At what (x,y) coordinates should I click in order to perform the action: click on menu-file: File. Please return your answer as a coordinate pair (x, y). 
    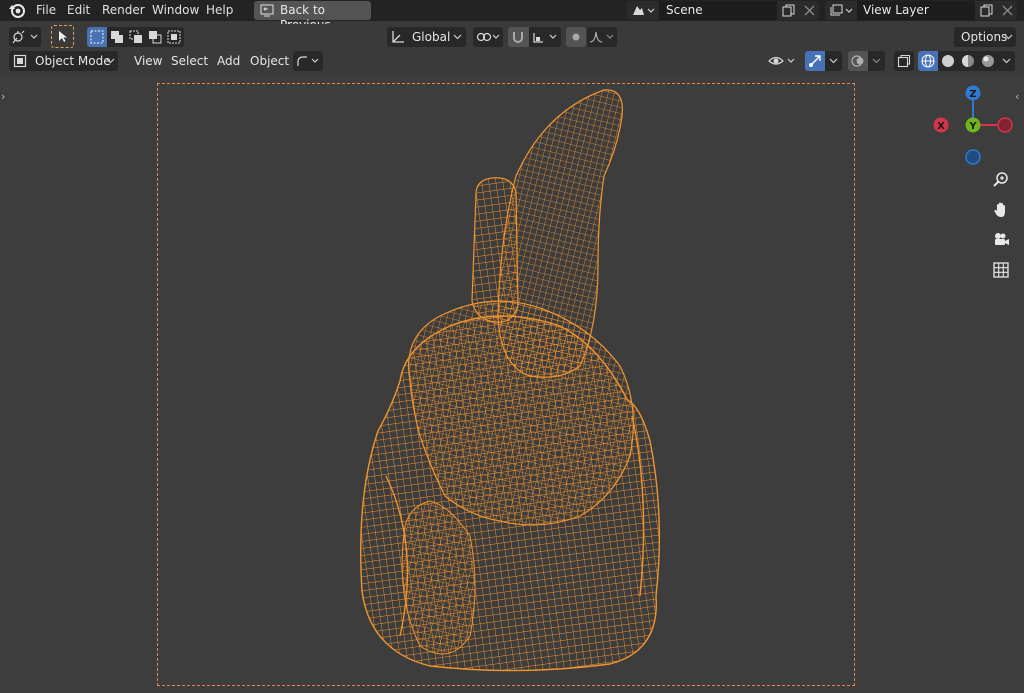
    Looking at the image, I should click on (46, 10).